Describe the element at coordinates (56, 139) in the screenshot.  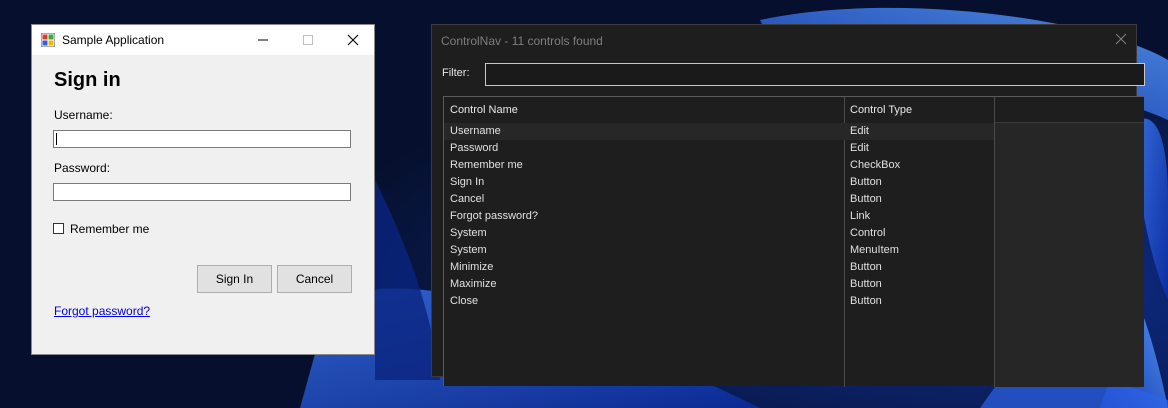
I see `text-caret` at that location.